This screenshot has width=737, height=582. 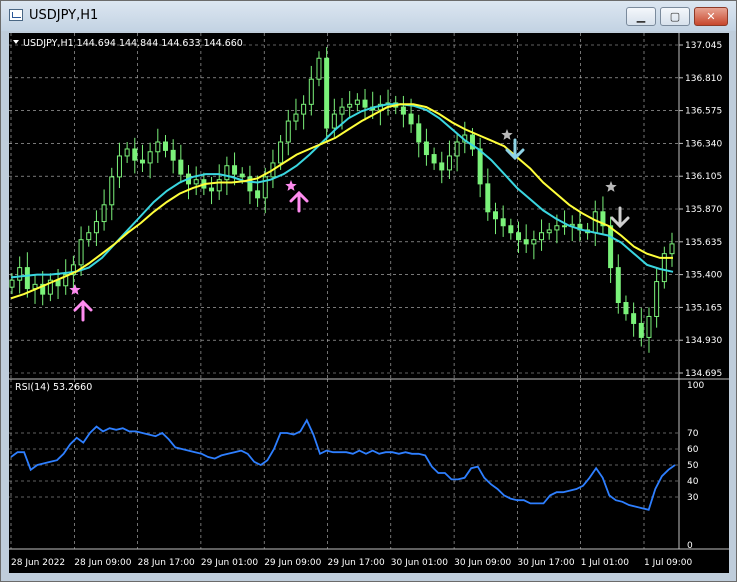 I want to click on title-bar: USDJPY,H1 ▁ ▢ ✕, so click(x=368, y=16).